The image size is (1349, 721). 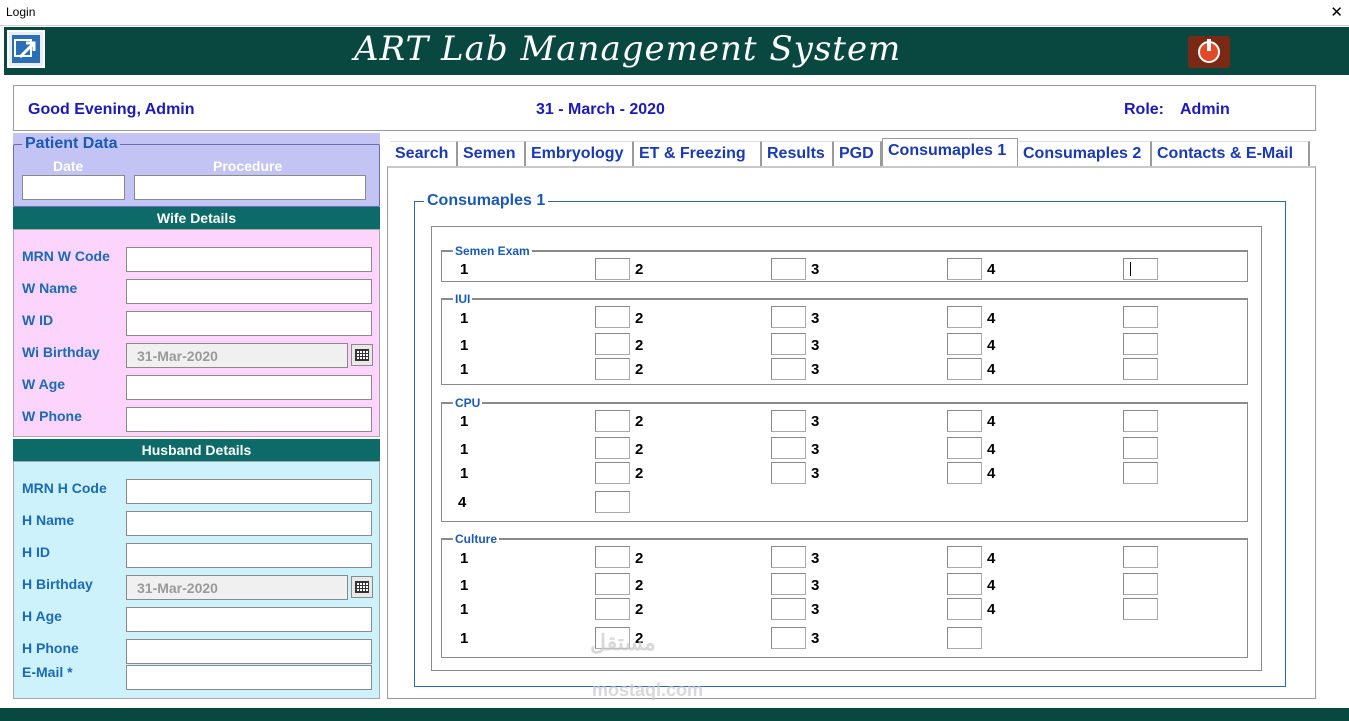 I want to click on tab-pgd: PGD, so click(x=858, y=154).